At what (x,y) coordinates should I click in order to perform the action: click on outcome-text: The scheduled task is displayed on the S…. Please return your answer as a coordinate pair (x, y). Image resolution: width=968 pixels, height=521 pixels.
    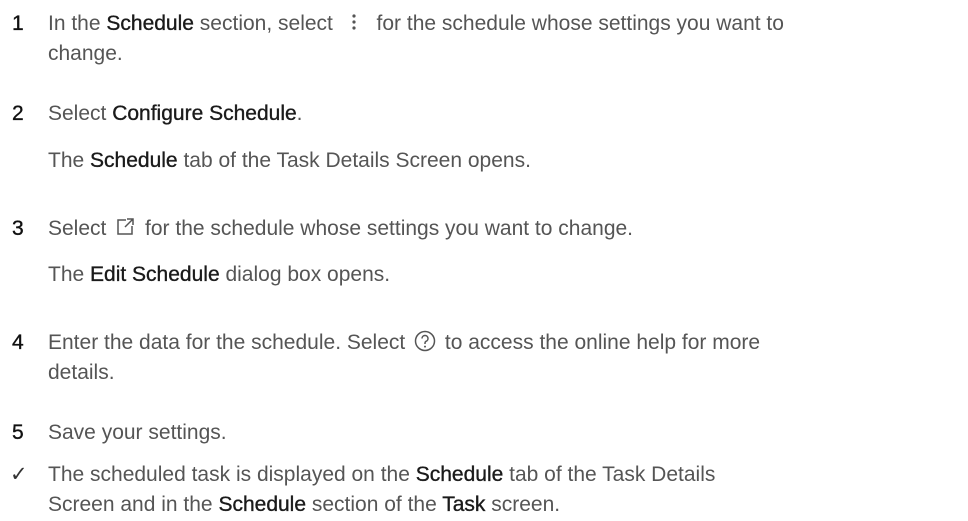
    Looking at the image, I should click on (382, 489).